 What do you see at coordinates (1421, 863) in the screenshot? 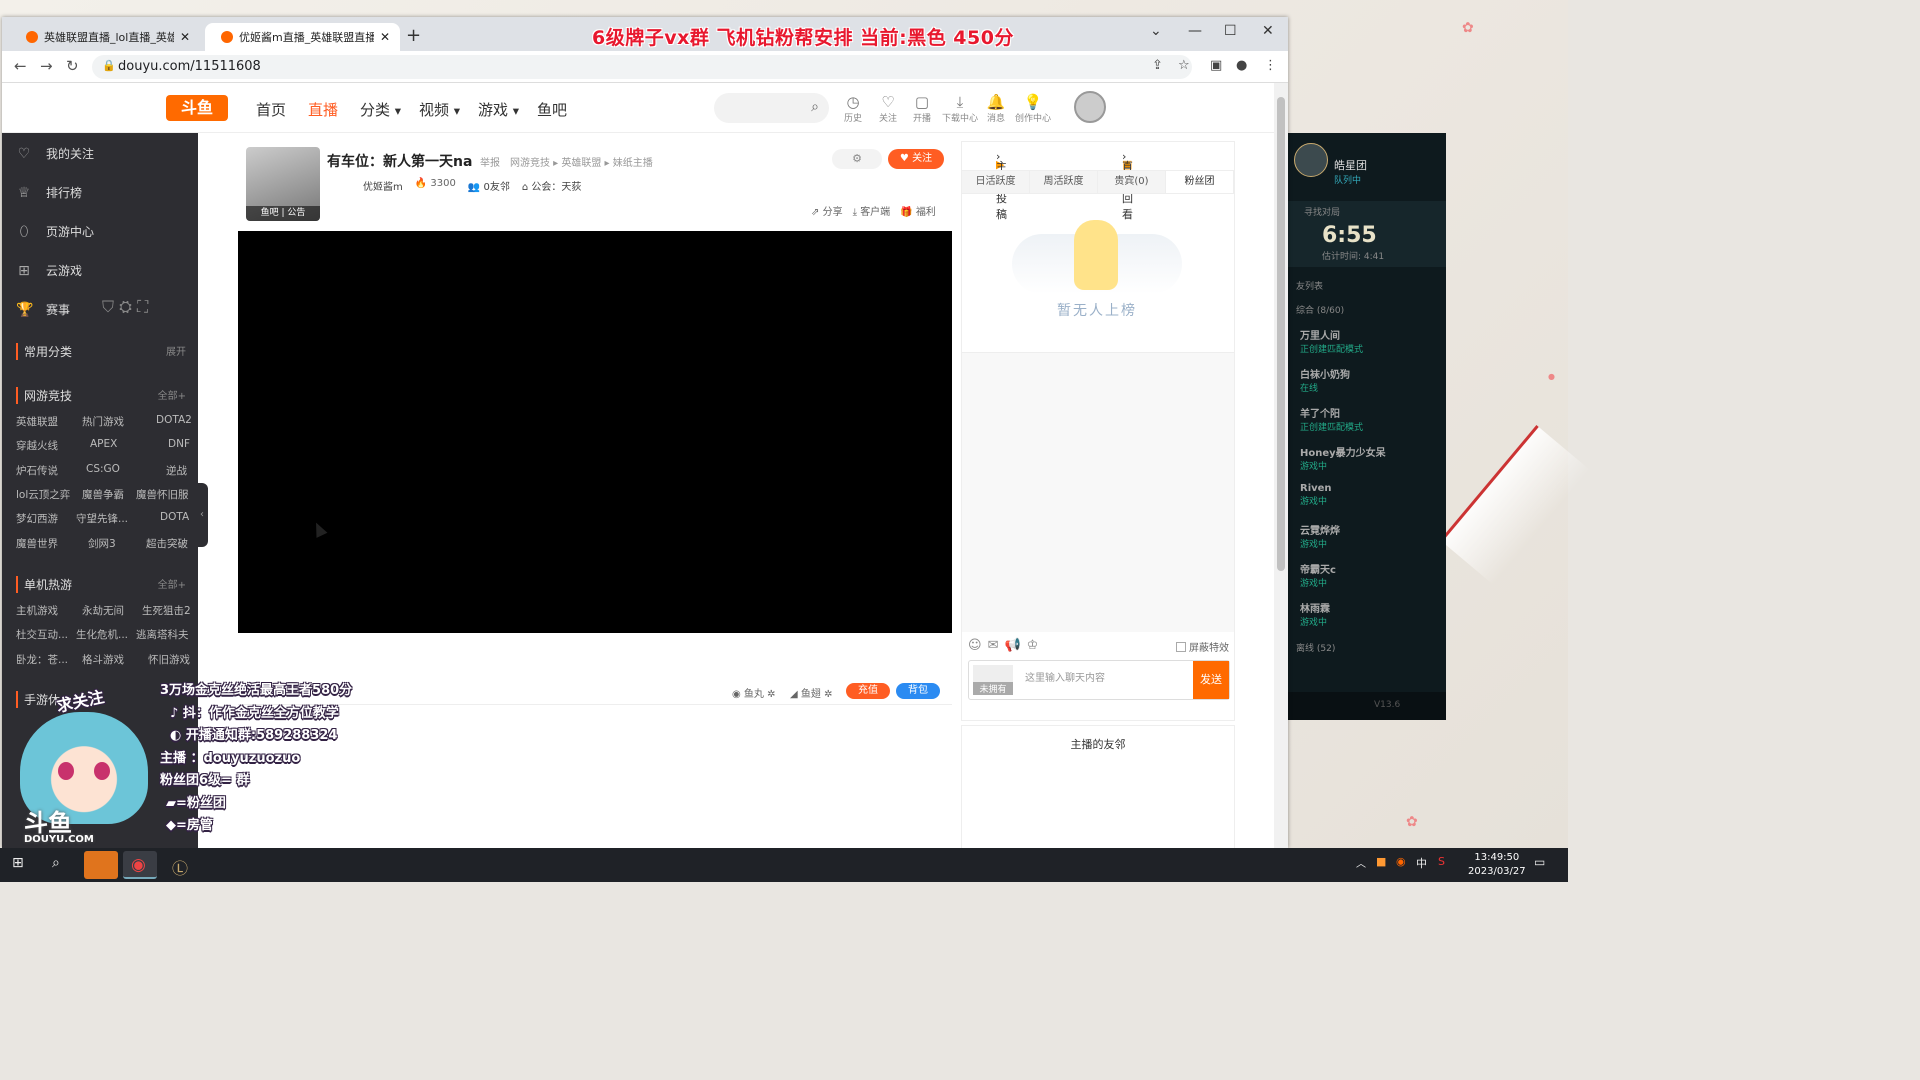
I see `ime-indicator: 中` at bounding box center [1421, 863].